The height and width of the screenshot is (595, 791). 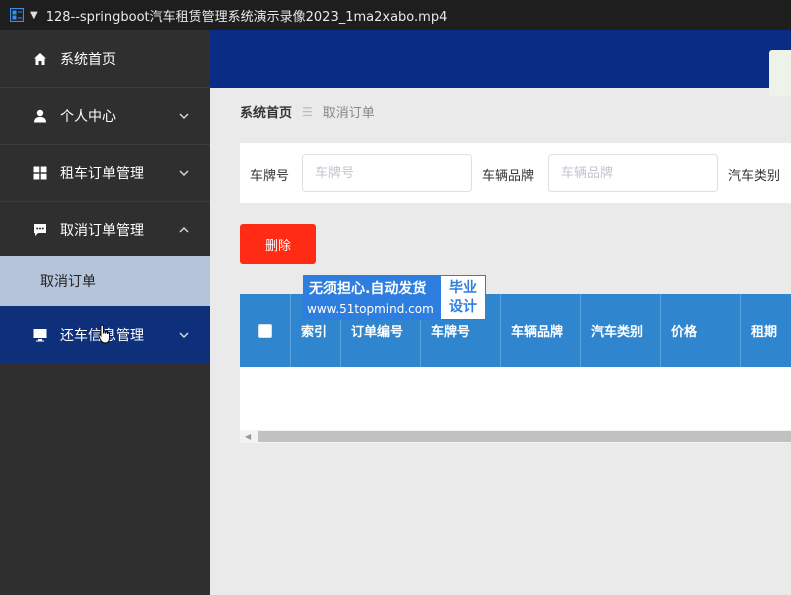 I want to click on watermark-url: www.51topmind.com, so click(x=370, y=309).